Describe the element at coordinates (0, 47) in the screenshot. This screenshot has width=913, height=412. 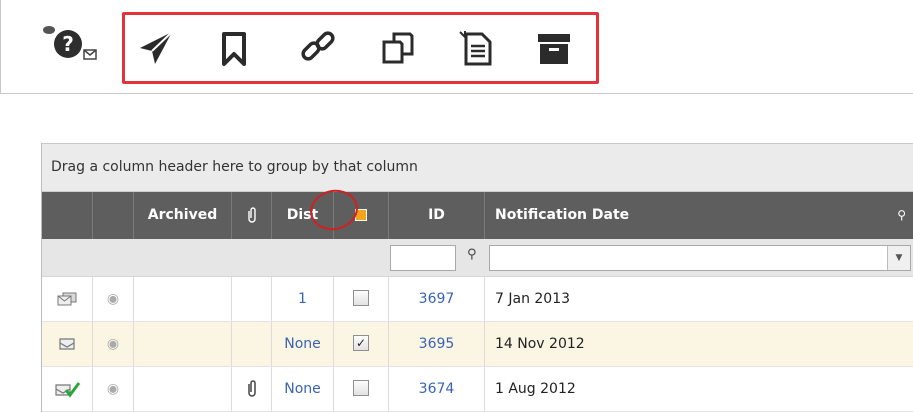
I see `divider` at that location.